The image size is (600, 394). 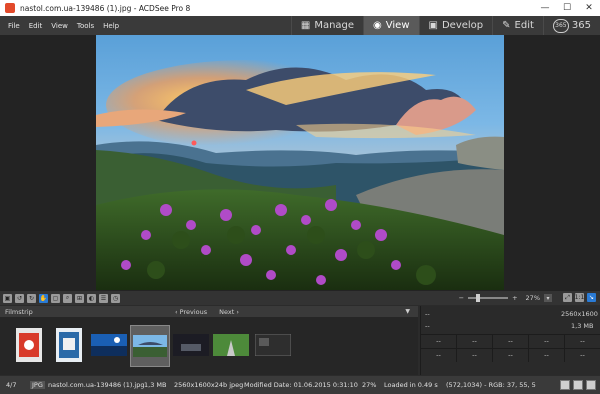 I want to click on menu-view: View, so click(x=59, y=26).